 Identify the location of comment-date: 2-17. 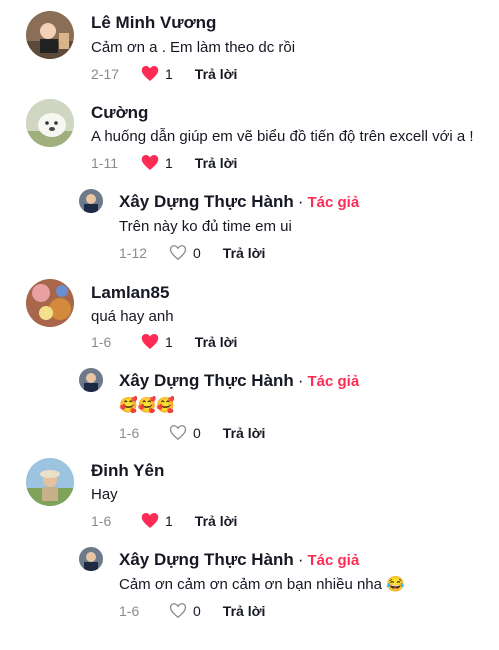
(105, 73).